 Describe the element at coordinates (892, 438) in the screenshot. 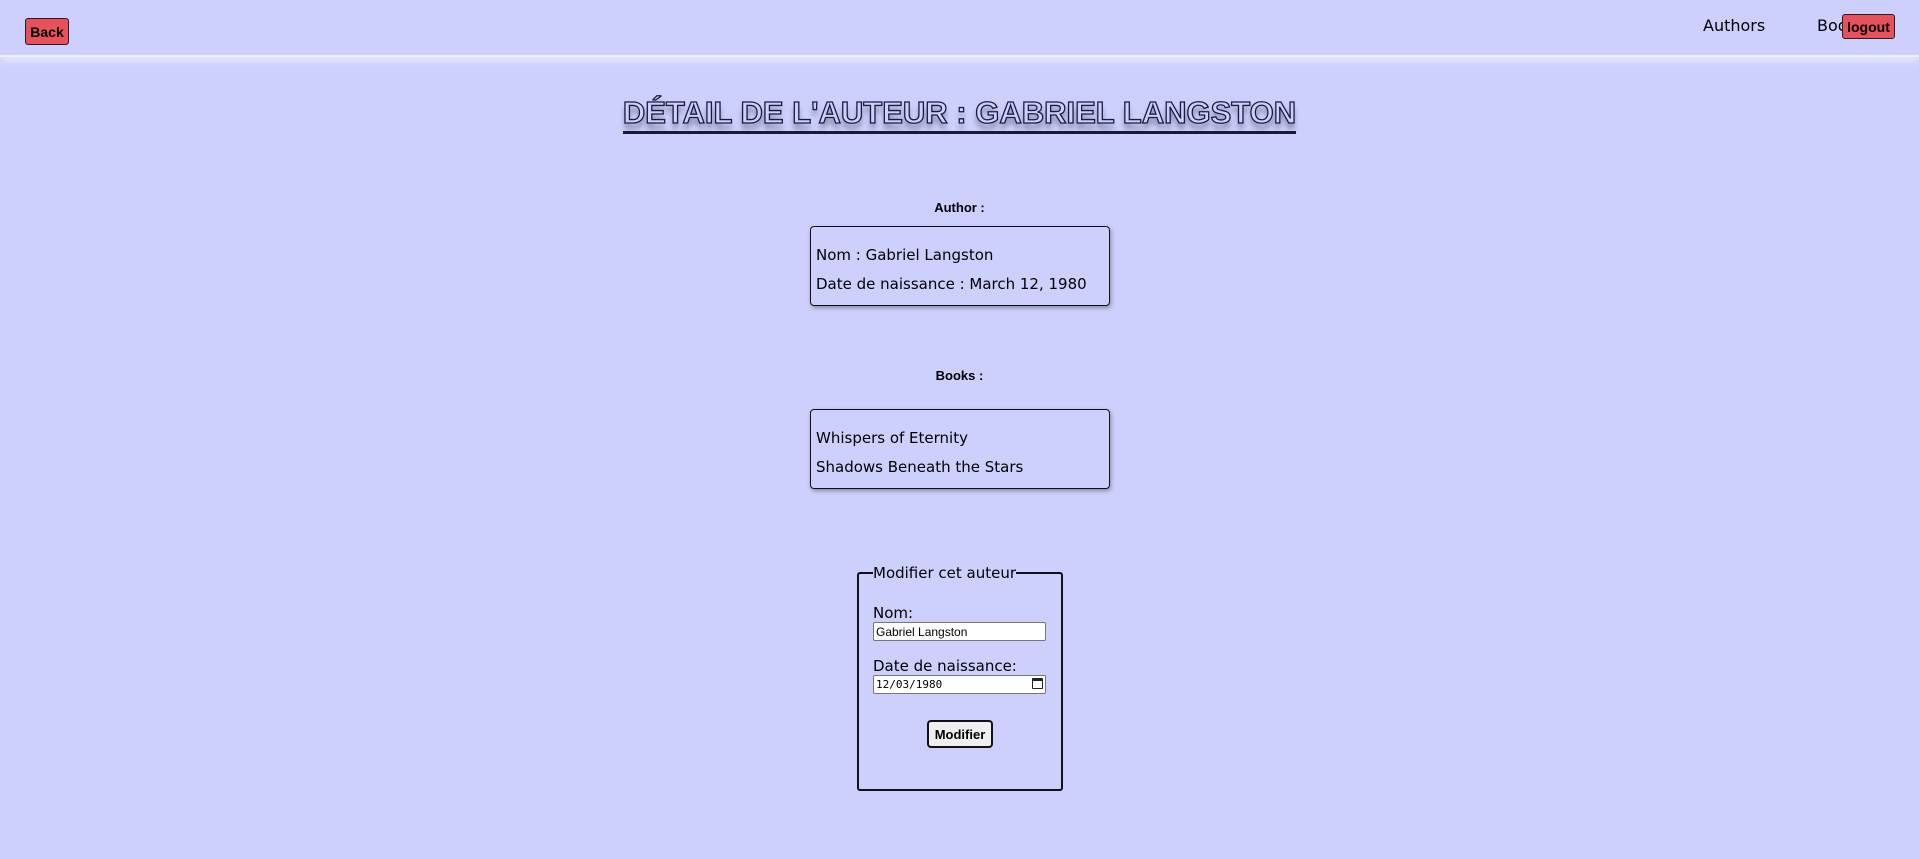

I see `book-item: Whispers of Eternity` at that location.